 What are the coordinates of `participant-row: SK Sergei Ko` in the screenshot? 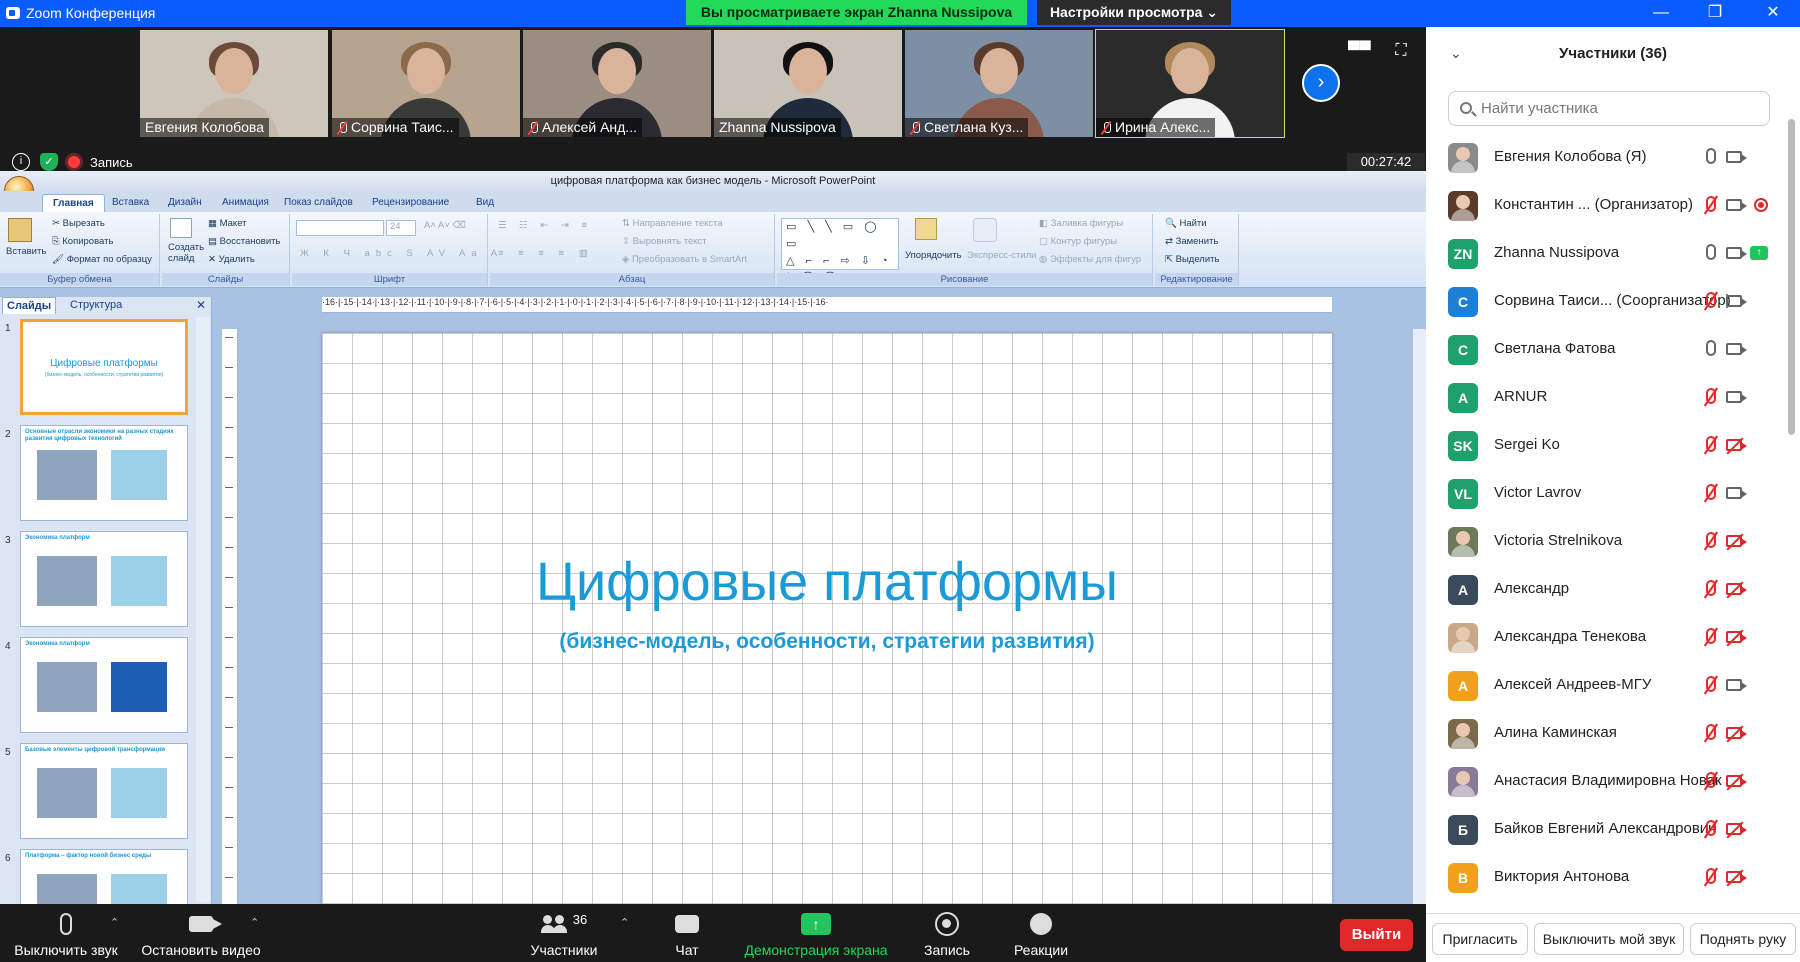 It's located at (1613, 445).